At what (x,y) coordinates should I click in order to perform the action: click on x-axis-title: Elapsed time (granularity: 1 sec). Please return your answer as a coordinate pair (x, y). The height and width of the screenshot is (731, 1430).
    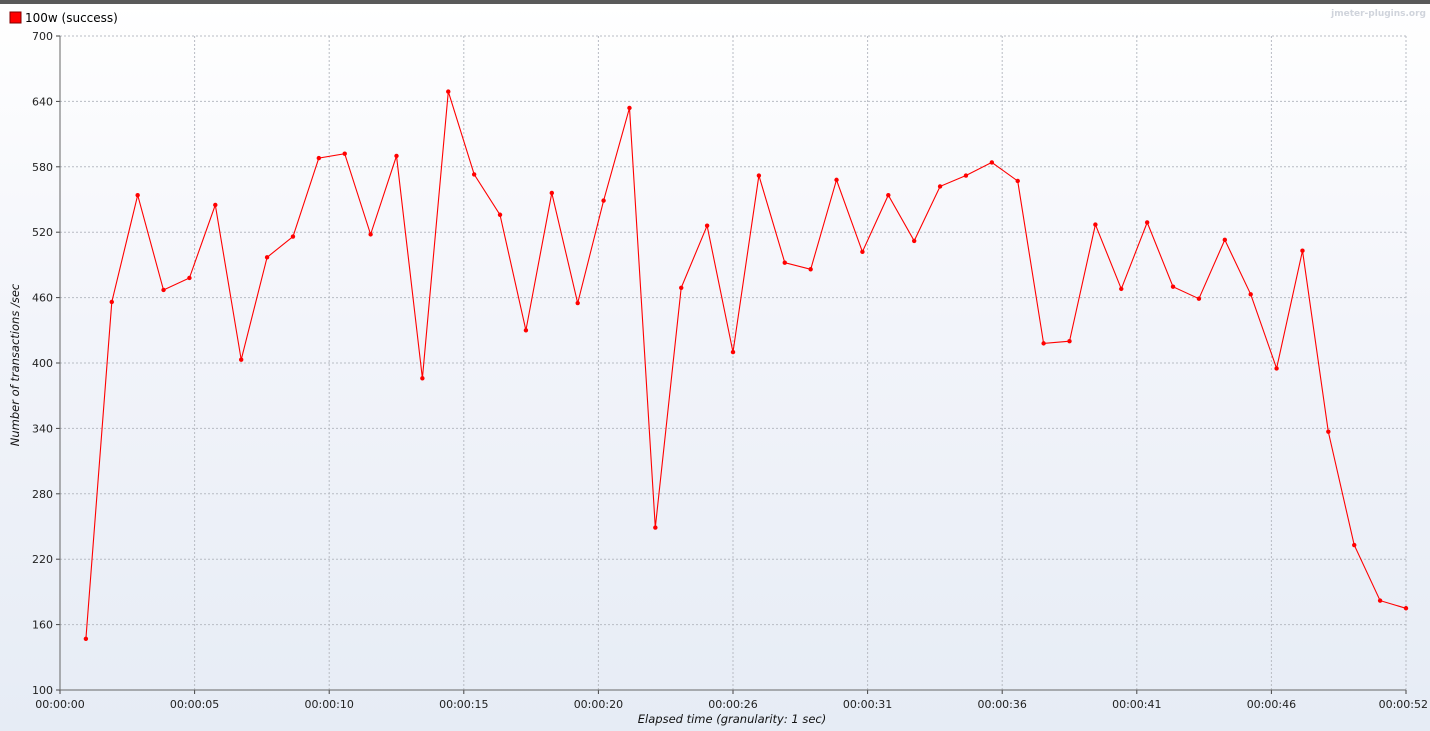
    Looking at the image, I should click on (732, 719).